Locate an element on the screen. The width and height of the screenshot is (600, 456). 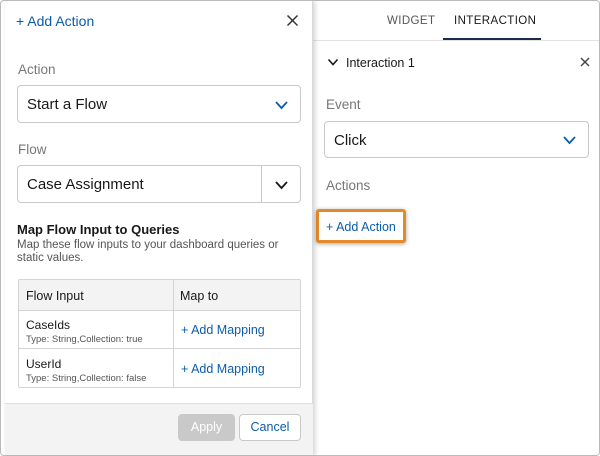
flow-input-type: Type: String,Collection: true is located at coordinates (84, 339).